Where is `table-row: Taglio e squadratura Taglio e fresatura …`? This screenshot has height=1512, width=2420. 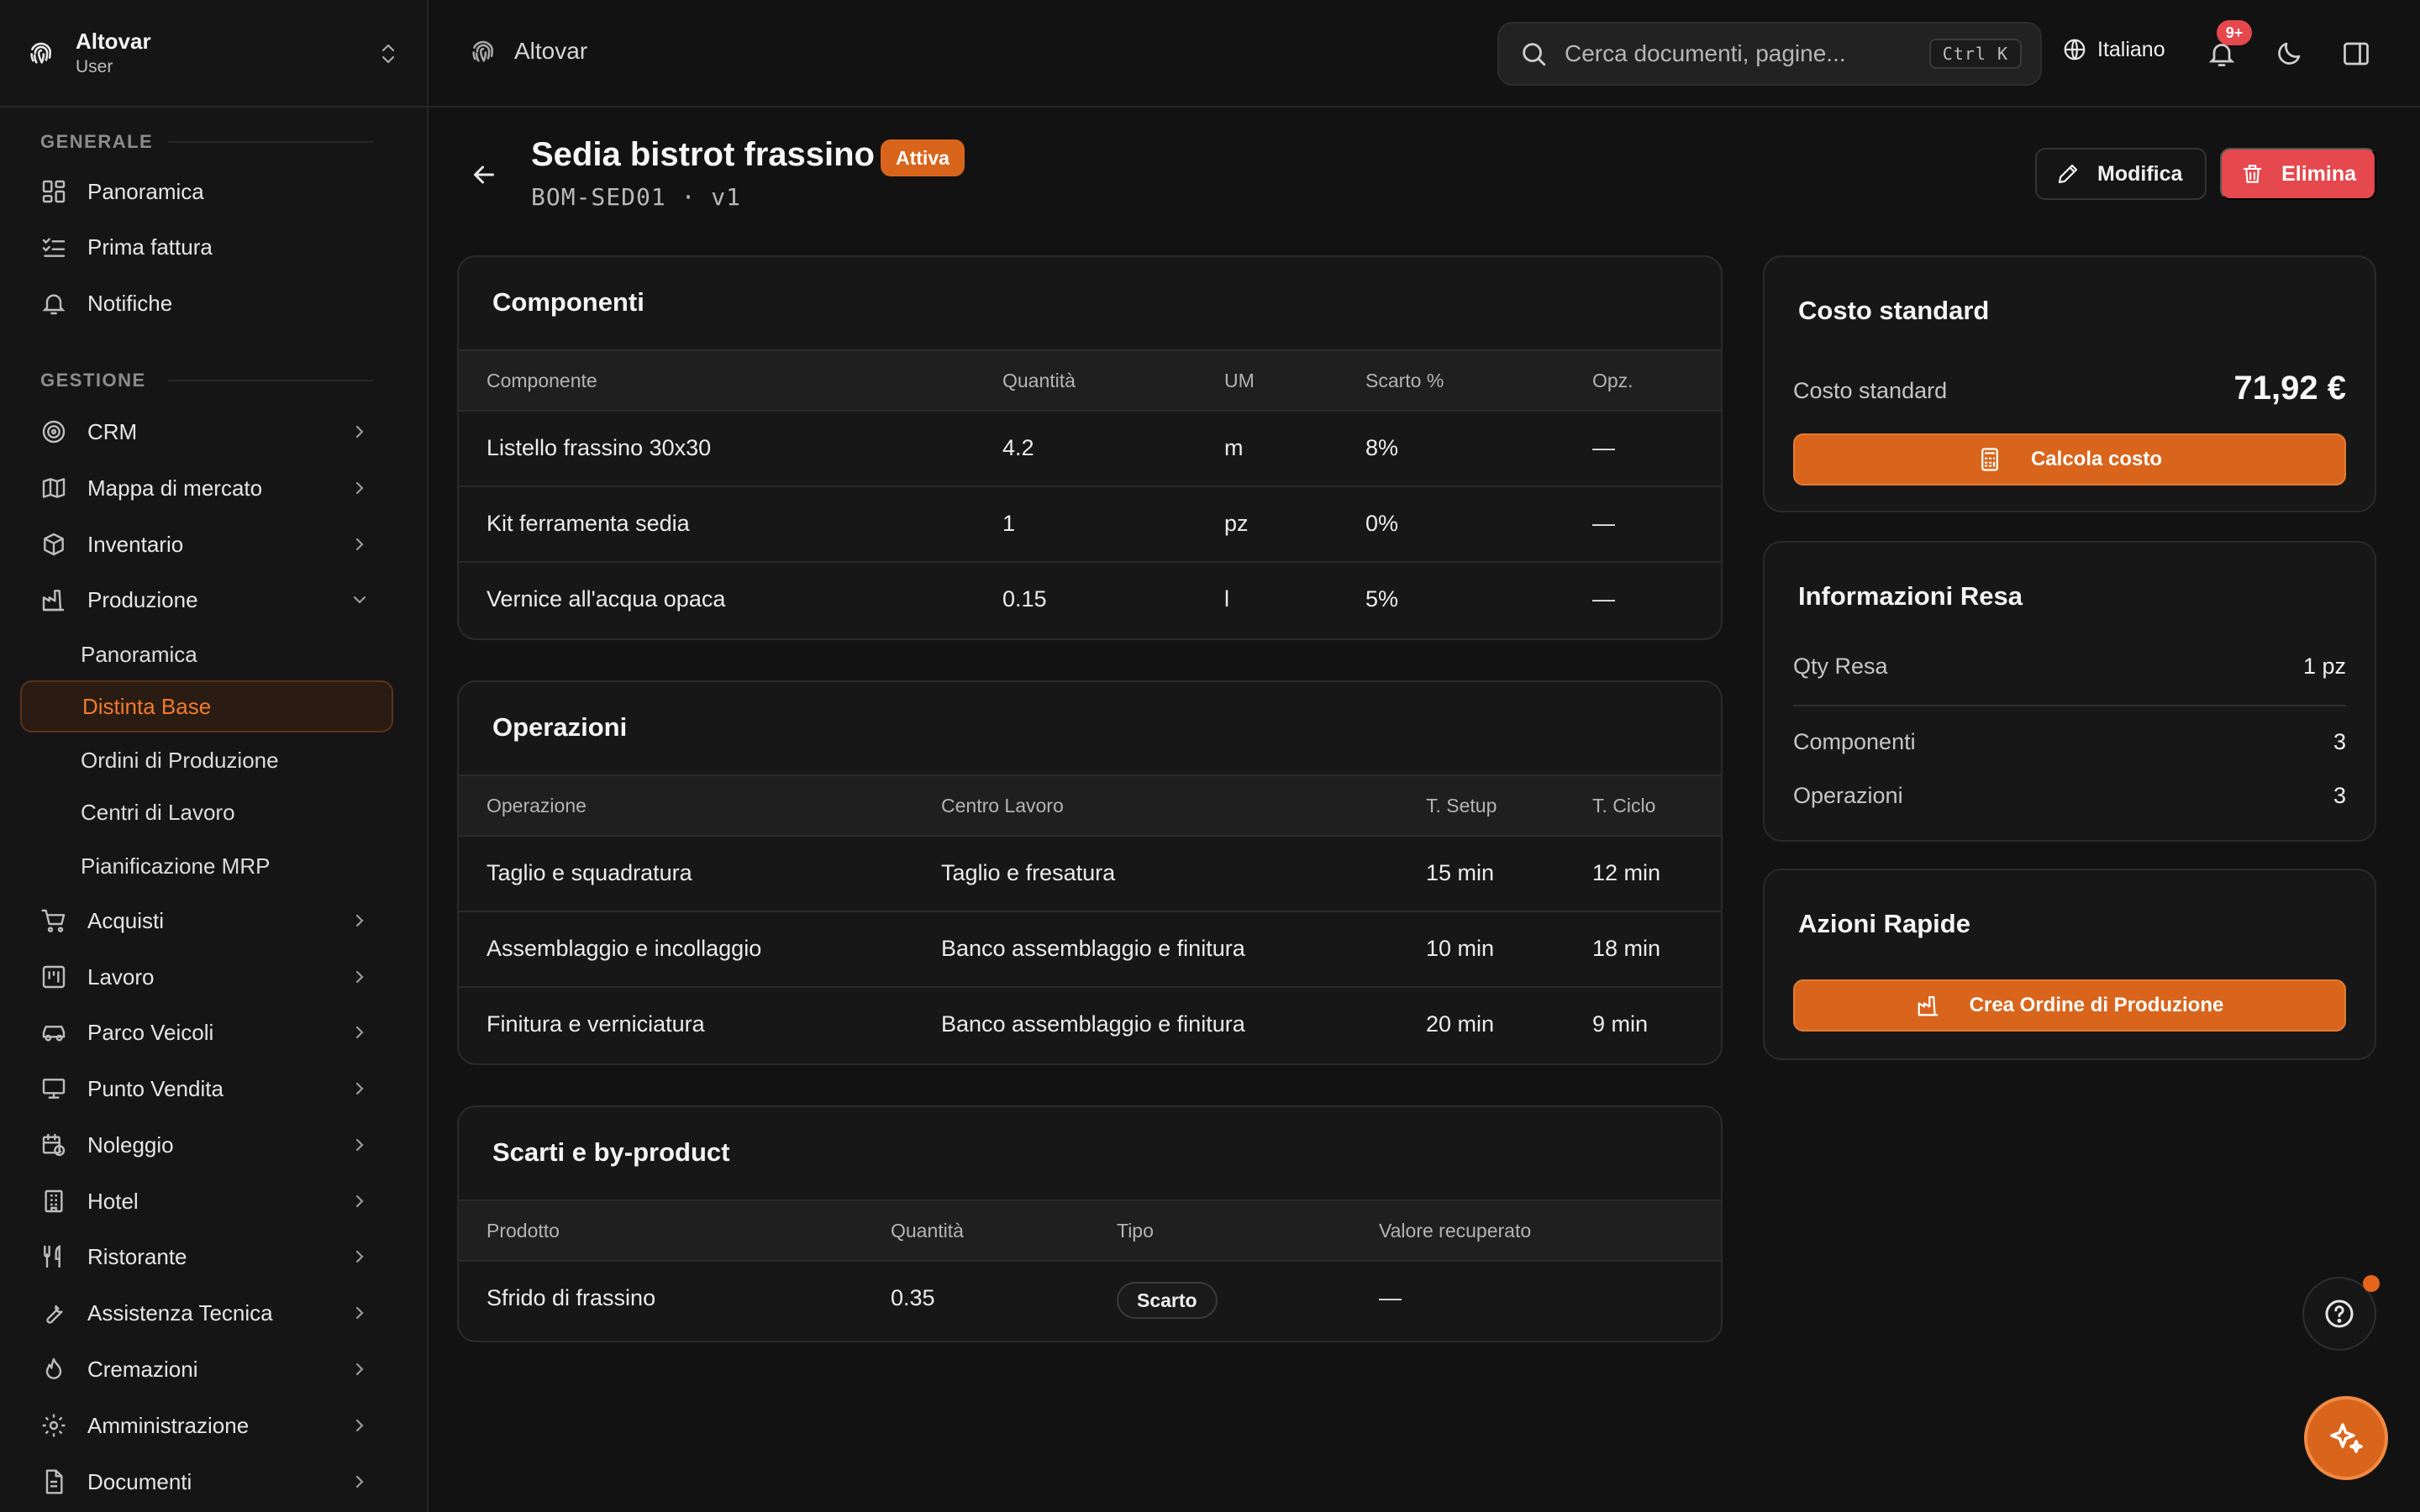 table-row: Taglio e squadratura Taglio e fresatura … is located at coordinates (1090, 874).